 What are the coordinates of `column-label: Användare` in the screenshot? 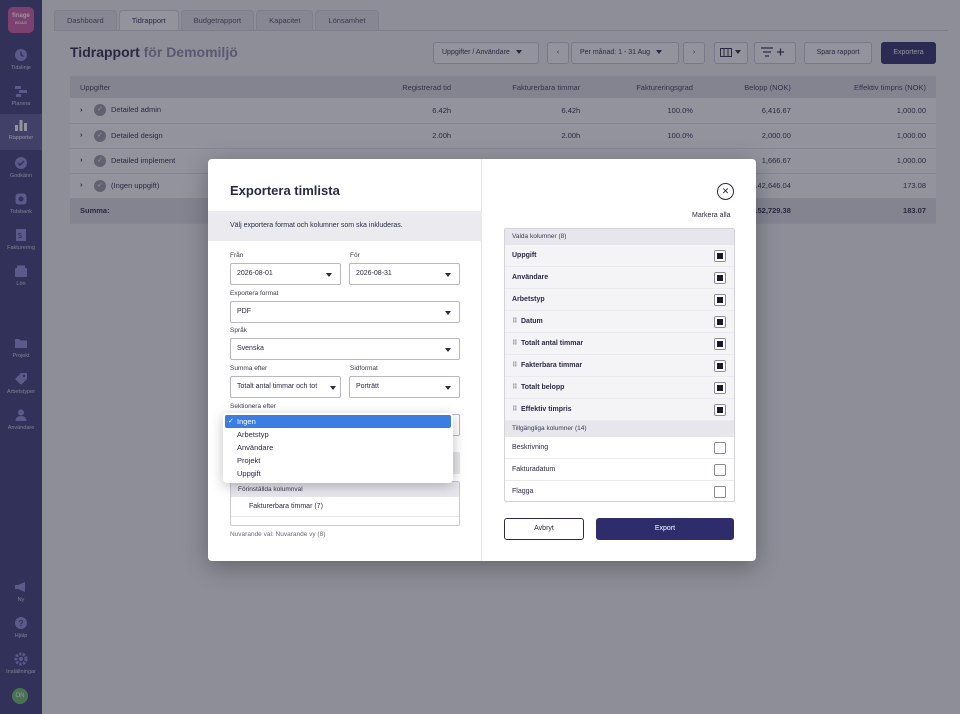 It's located at (530, 277).